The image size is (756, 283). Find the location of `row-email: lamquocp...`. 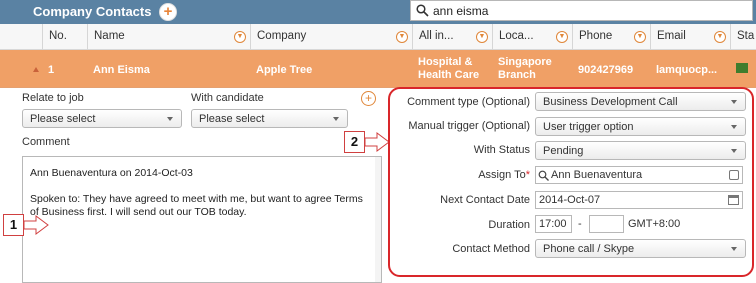

row-email: lamquocp... is located at coordinates (686, 70).